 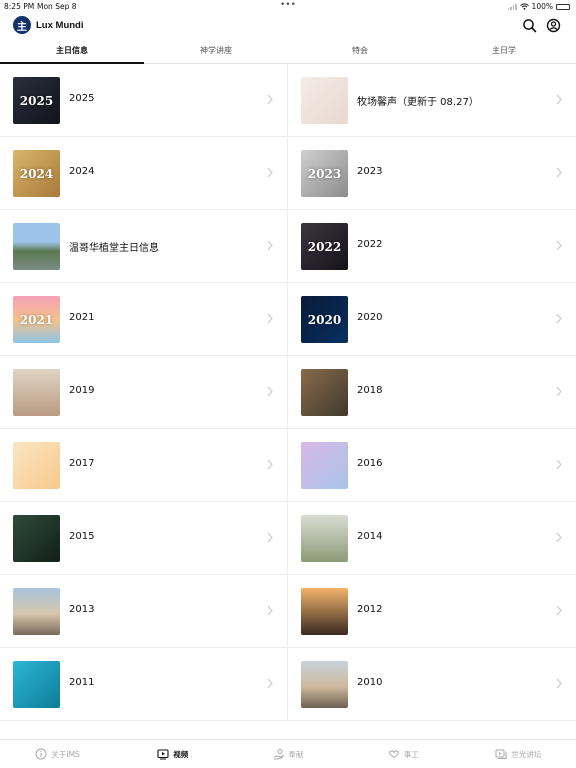 I want to click on category-tabs: 主日信息 神学讲座 特会 主日学, so click(x=288, y=52).